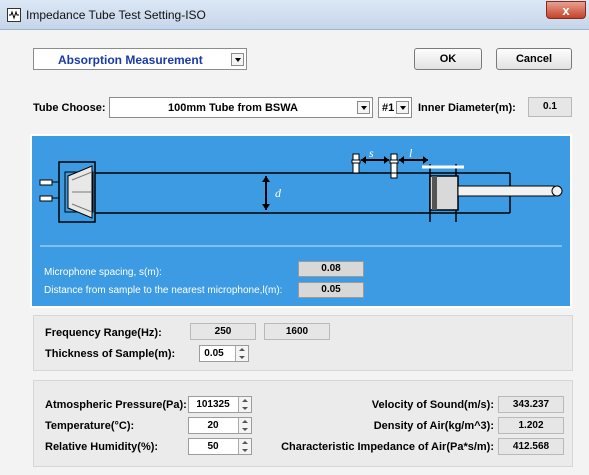  Describe the element at coordinates (213, 446) in the screenshot. I see `humidity-value: 50` at that location.